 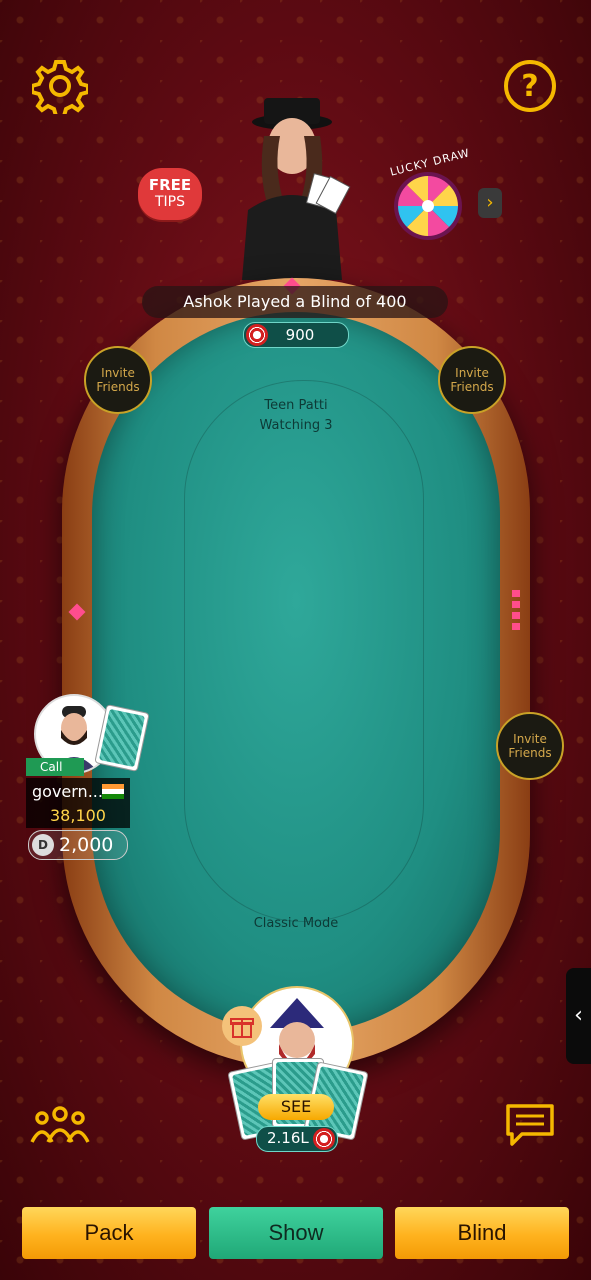 What do you see at coordinates (530, 746) in the screenshot?
I see `invite-friends-seat-lower-right: Invite Friends` at bounding box center [530, 746].